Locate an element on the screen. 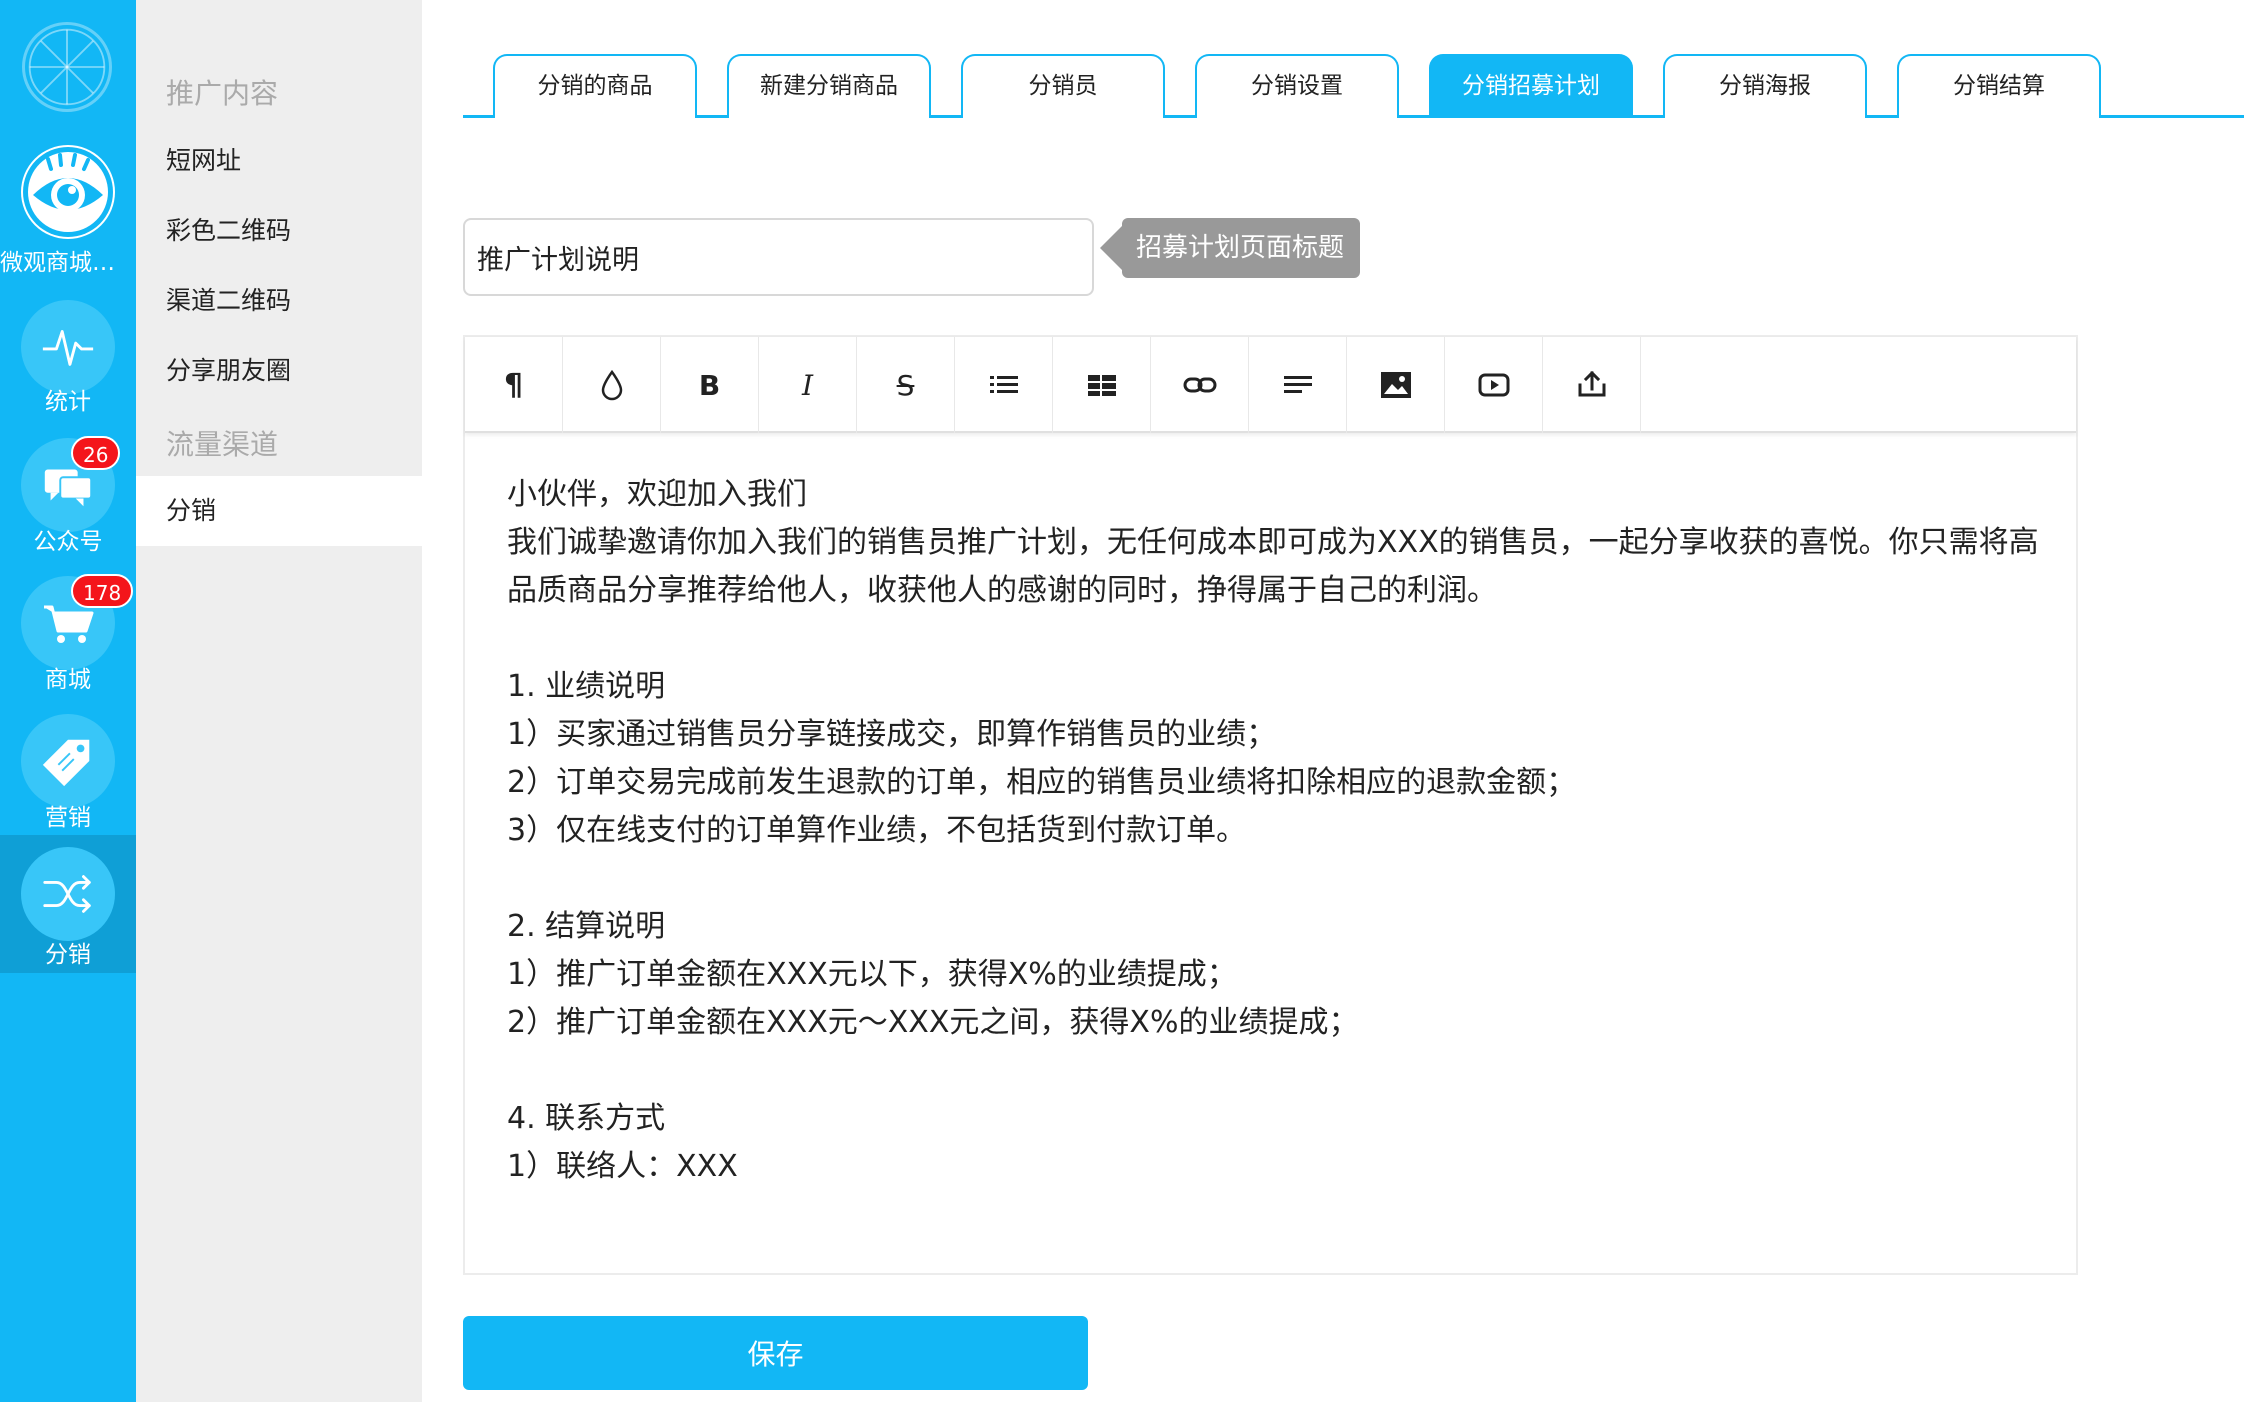 The image size is (2244, 1402). link-icon is located at coordinates (1200, 385).